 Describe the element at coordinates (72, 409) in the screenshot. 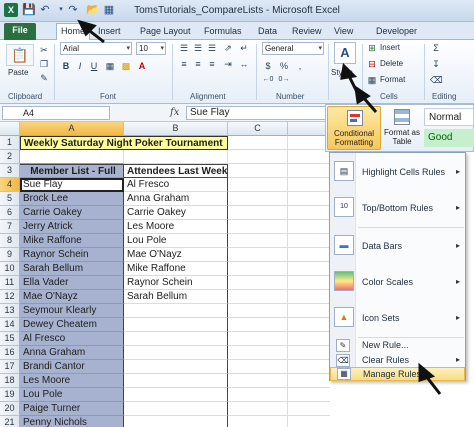

I see `cell-a20: Paige Turner` at that location.